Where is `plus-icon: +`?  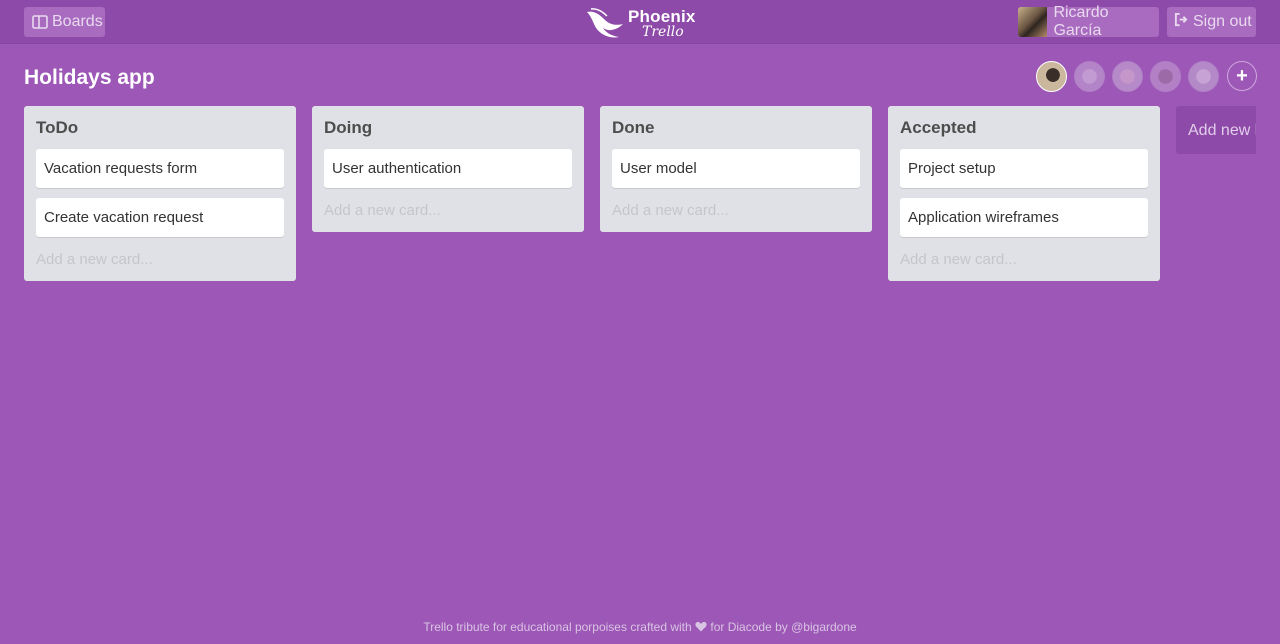
plus-icon: + is located at coordinates (1242, 75).